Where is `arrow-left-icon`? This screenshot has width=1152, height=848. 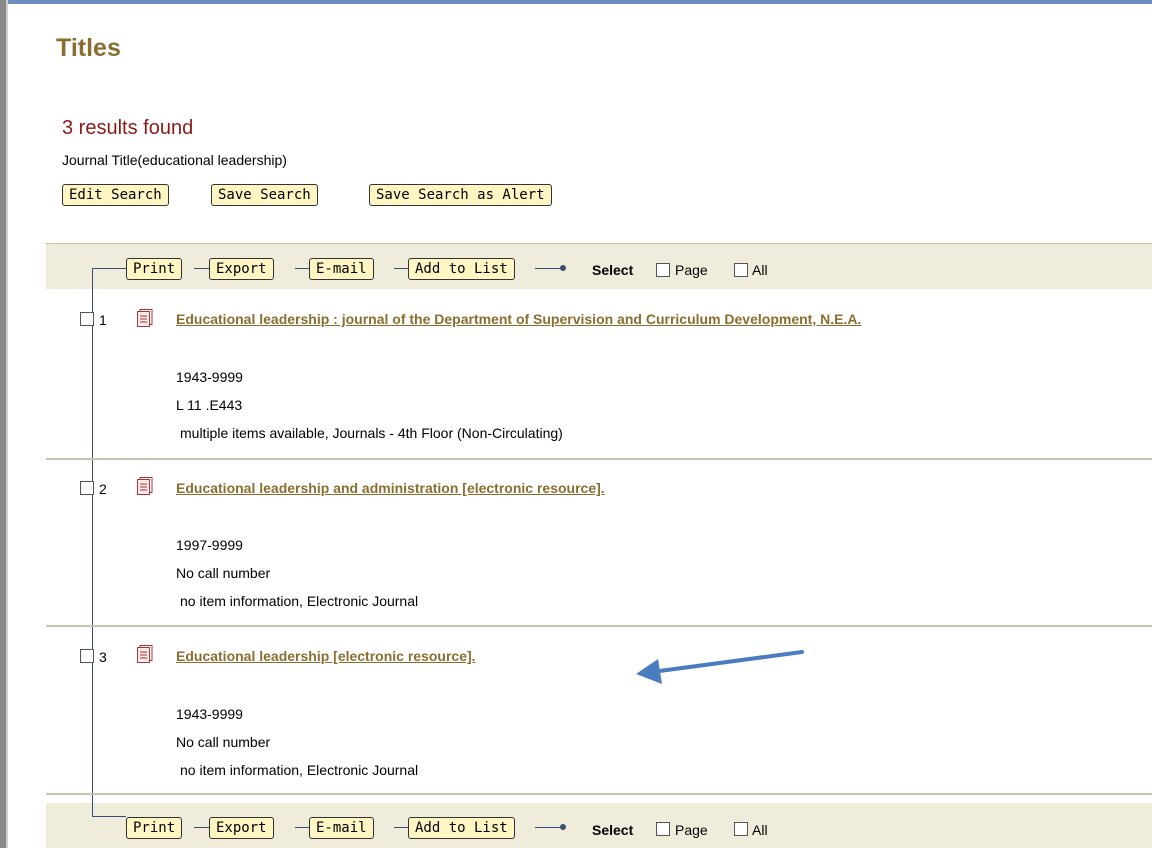 arrow-left-icon is located at coordinates (727, 662).